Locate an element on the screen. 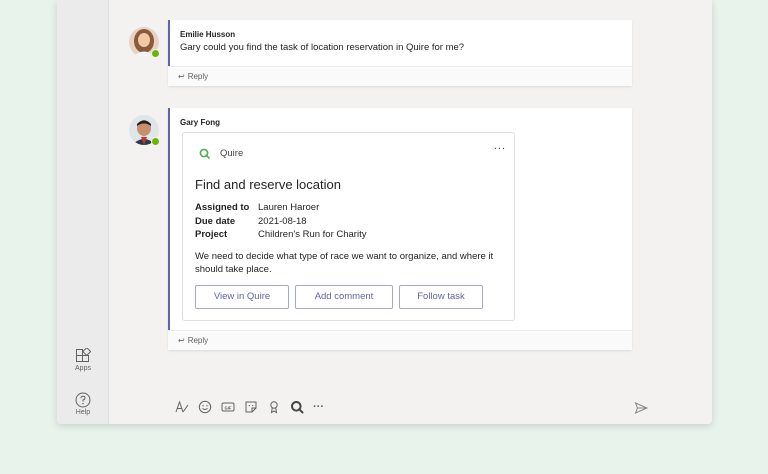 The width and height of the screenshot is (768, 474). fact-row-project: Project Children's Run for Charity is located at coordinates (280, 235).